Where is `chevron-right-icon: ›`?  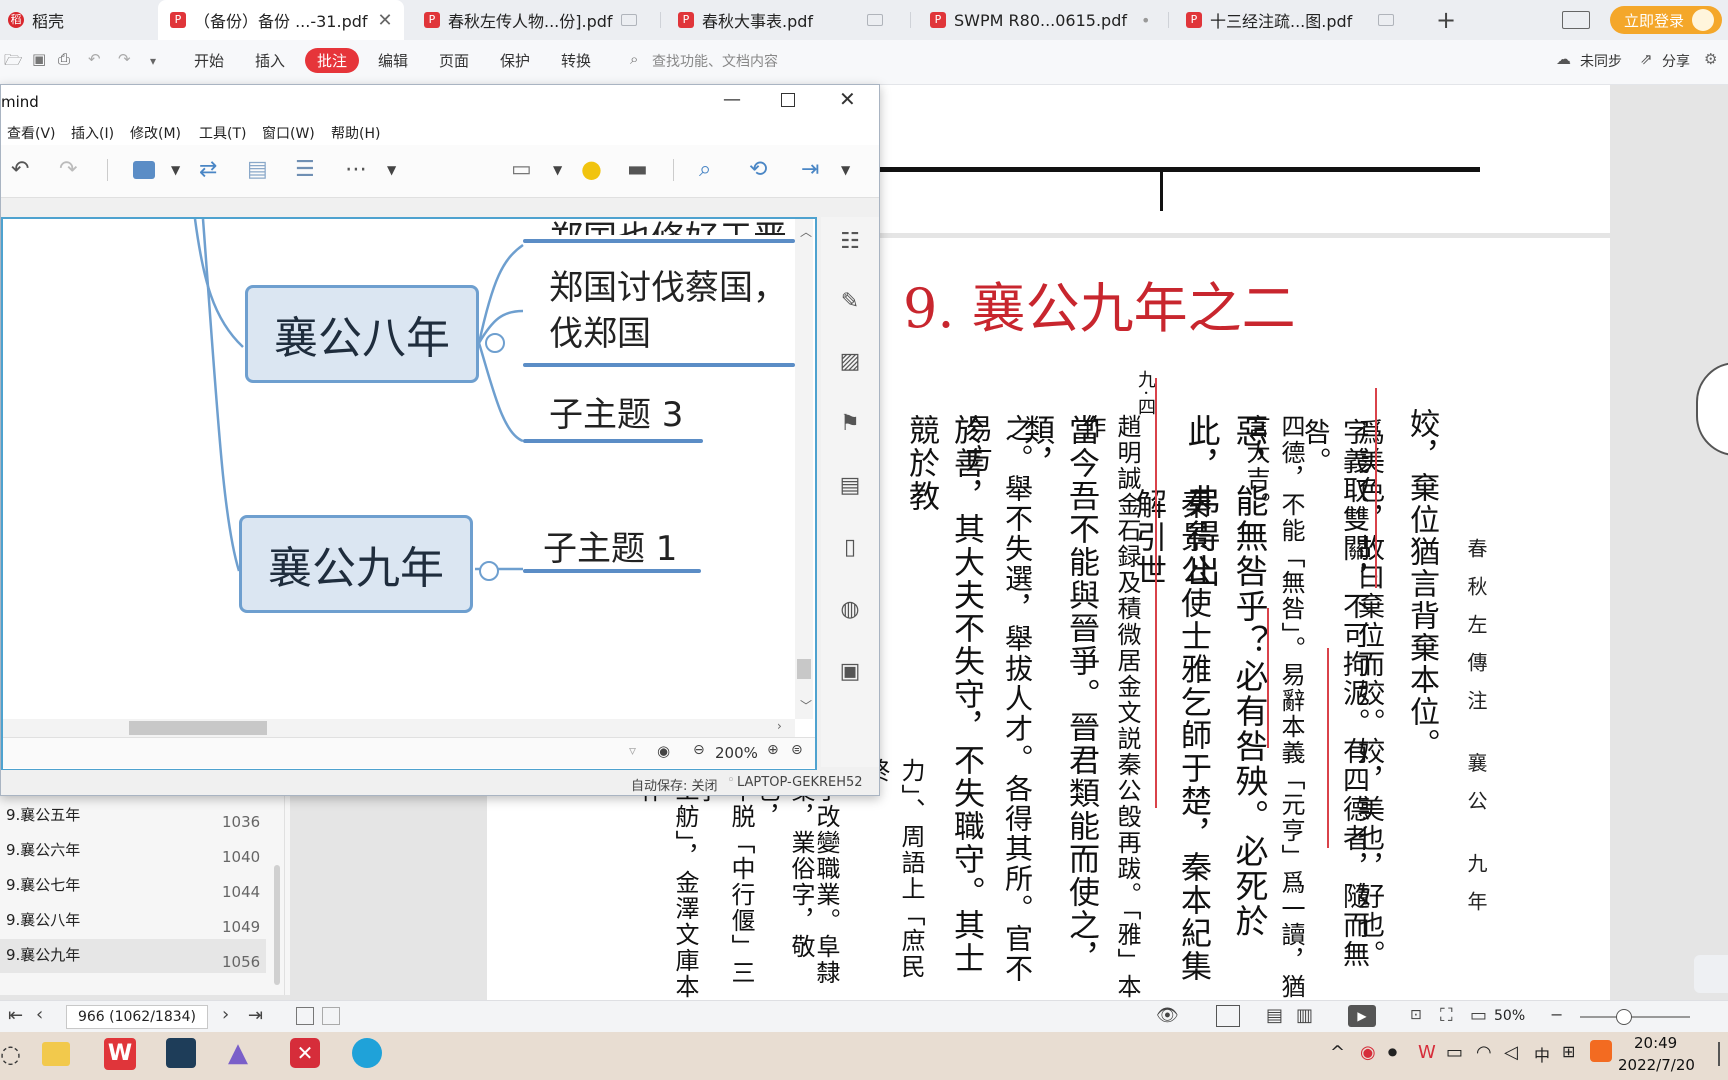
chevron-right-icon: › is located at coordinates (779, 726).